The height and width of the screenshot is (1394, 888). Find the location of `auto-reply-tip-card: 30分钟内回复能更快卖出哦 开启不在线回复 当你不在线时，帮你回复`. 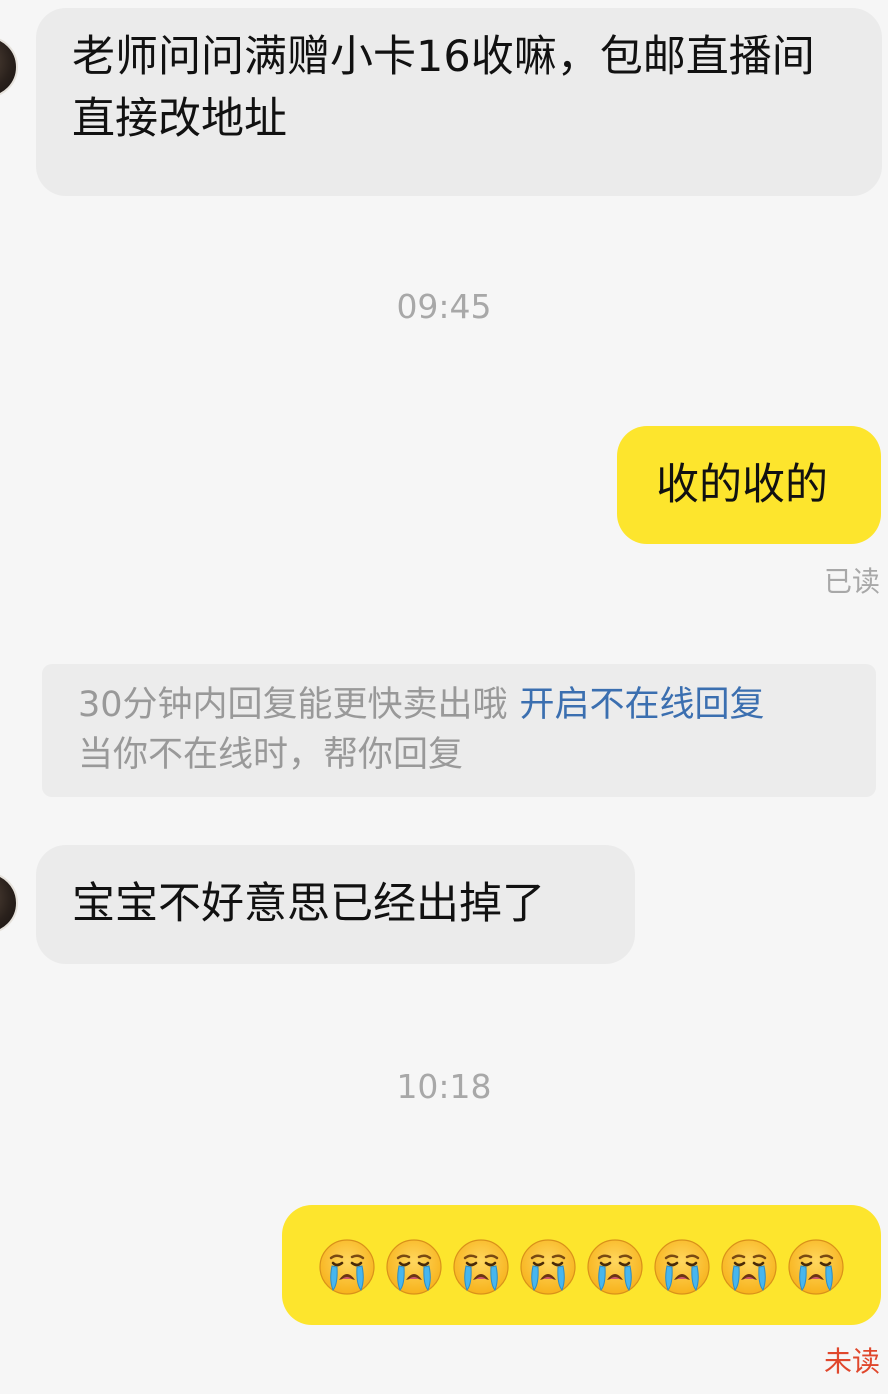

auto-reply-tip-card: 30分钟内回复能更快卖出哦 开启不在线回复 当你不在线时，帮你回复 is located at coordinates (459, 730).